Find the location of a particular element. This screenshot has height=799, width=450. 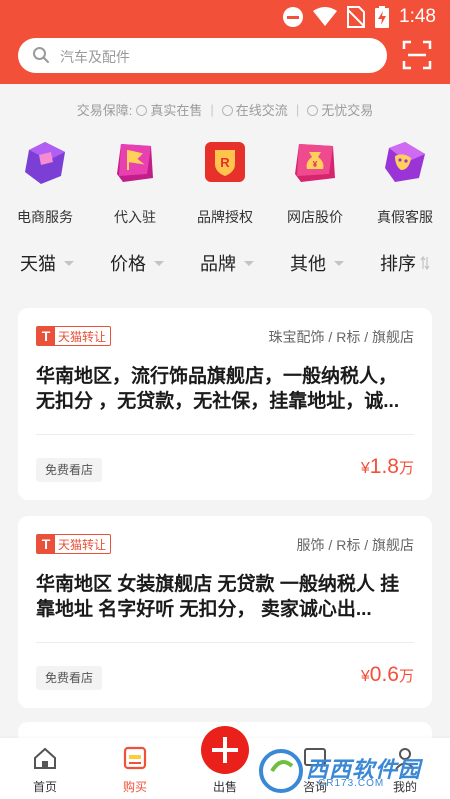

wifi-icon is located at coordinates (325, 16).